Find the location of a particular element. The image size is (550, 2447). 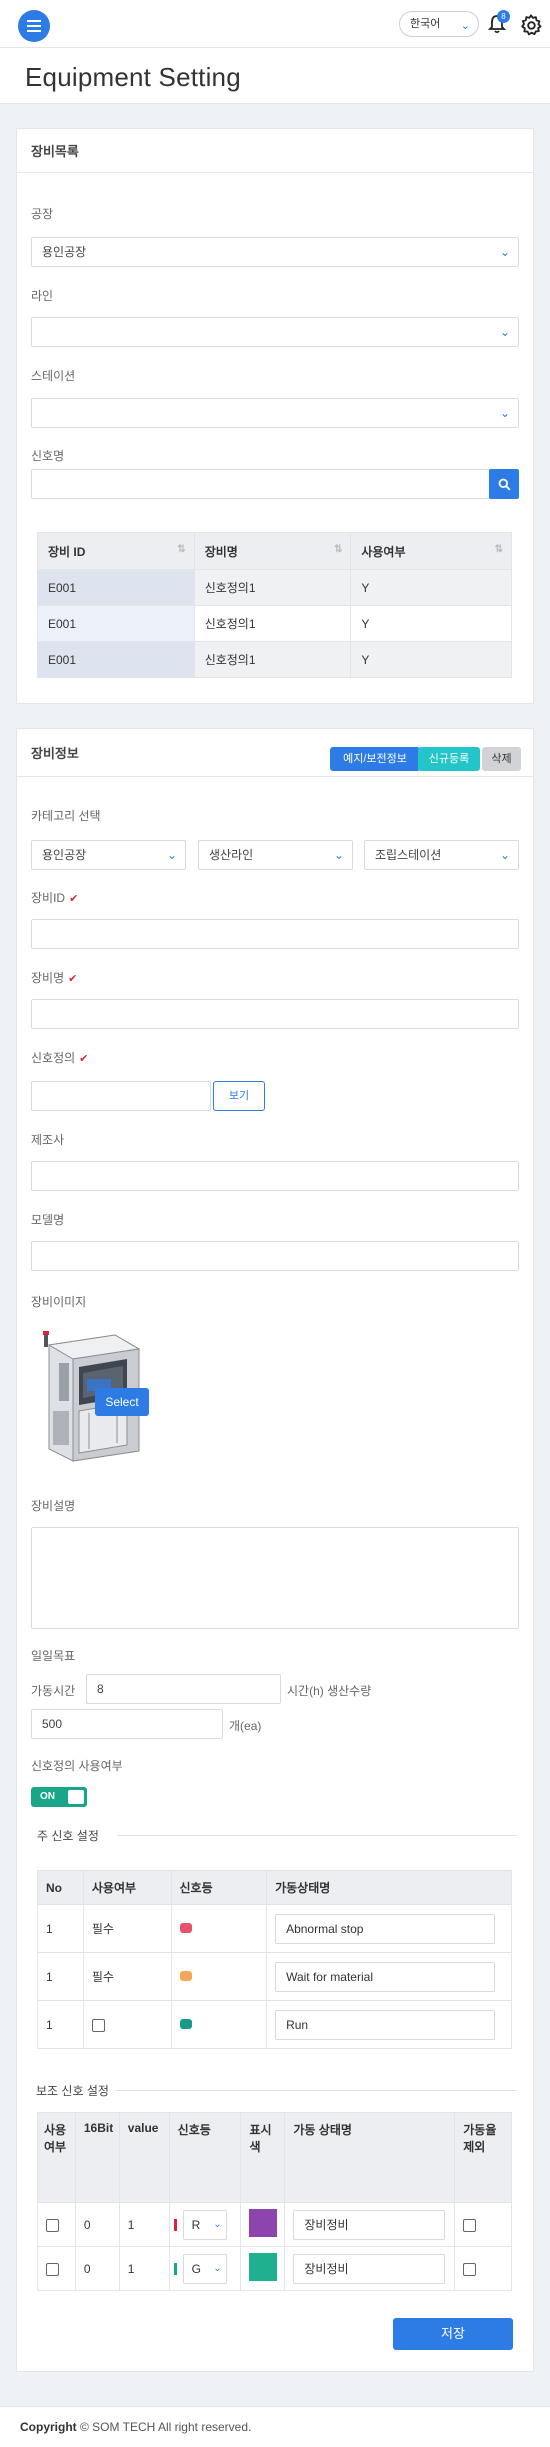

description-textarea is located at coordinates (275, 1578).